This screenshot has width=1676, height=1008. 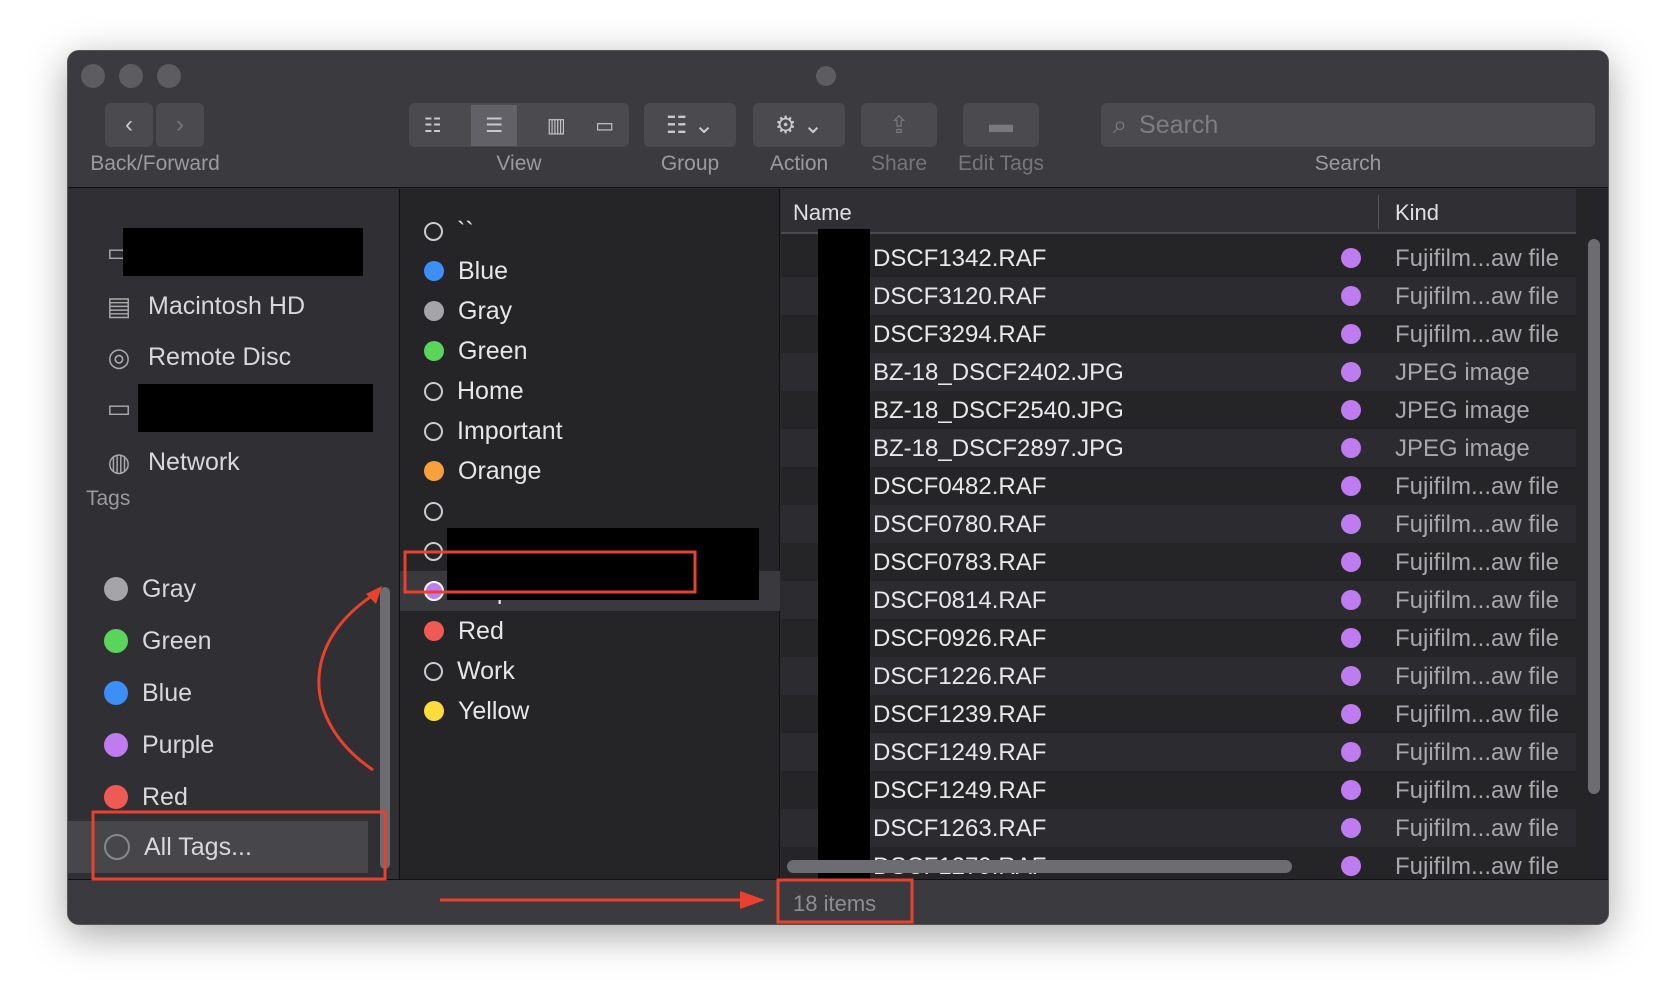 What do you see at coordinates (469, 671) in the screenshot?
I see `tag-column-item: Work` at bounding box center [469, 671].